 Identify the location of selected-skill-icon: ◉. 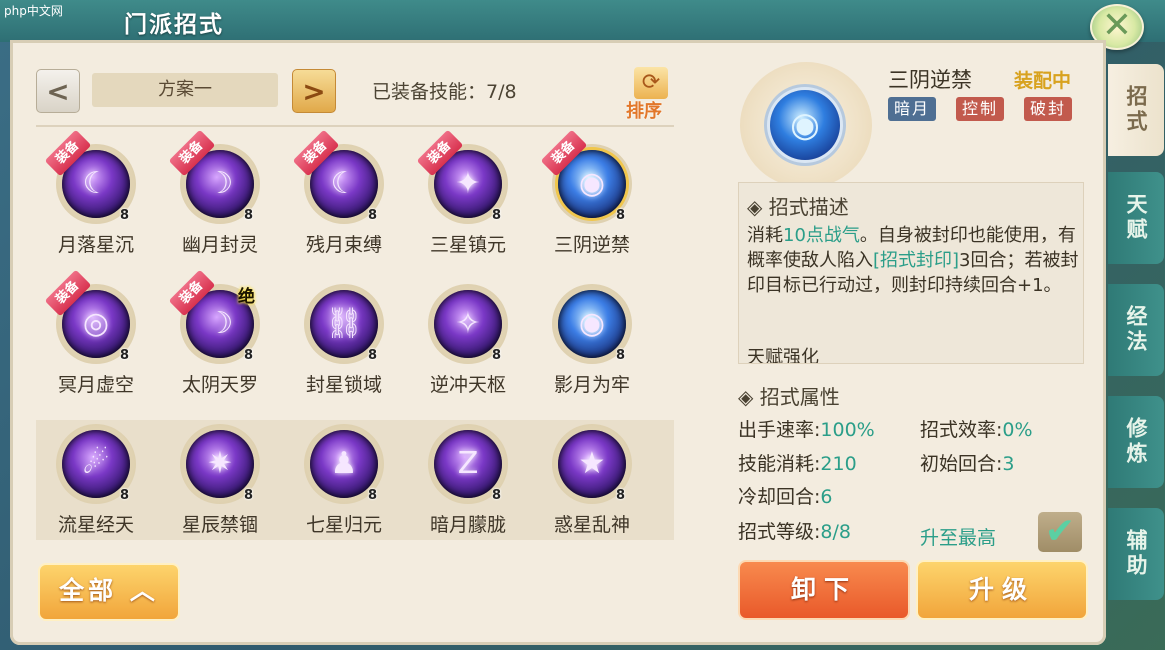
(806, 125).